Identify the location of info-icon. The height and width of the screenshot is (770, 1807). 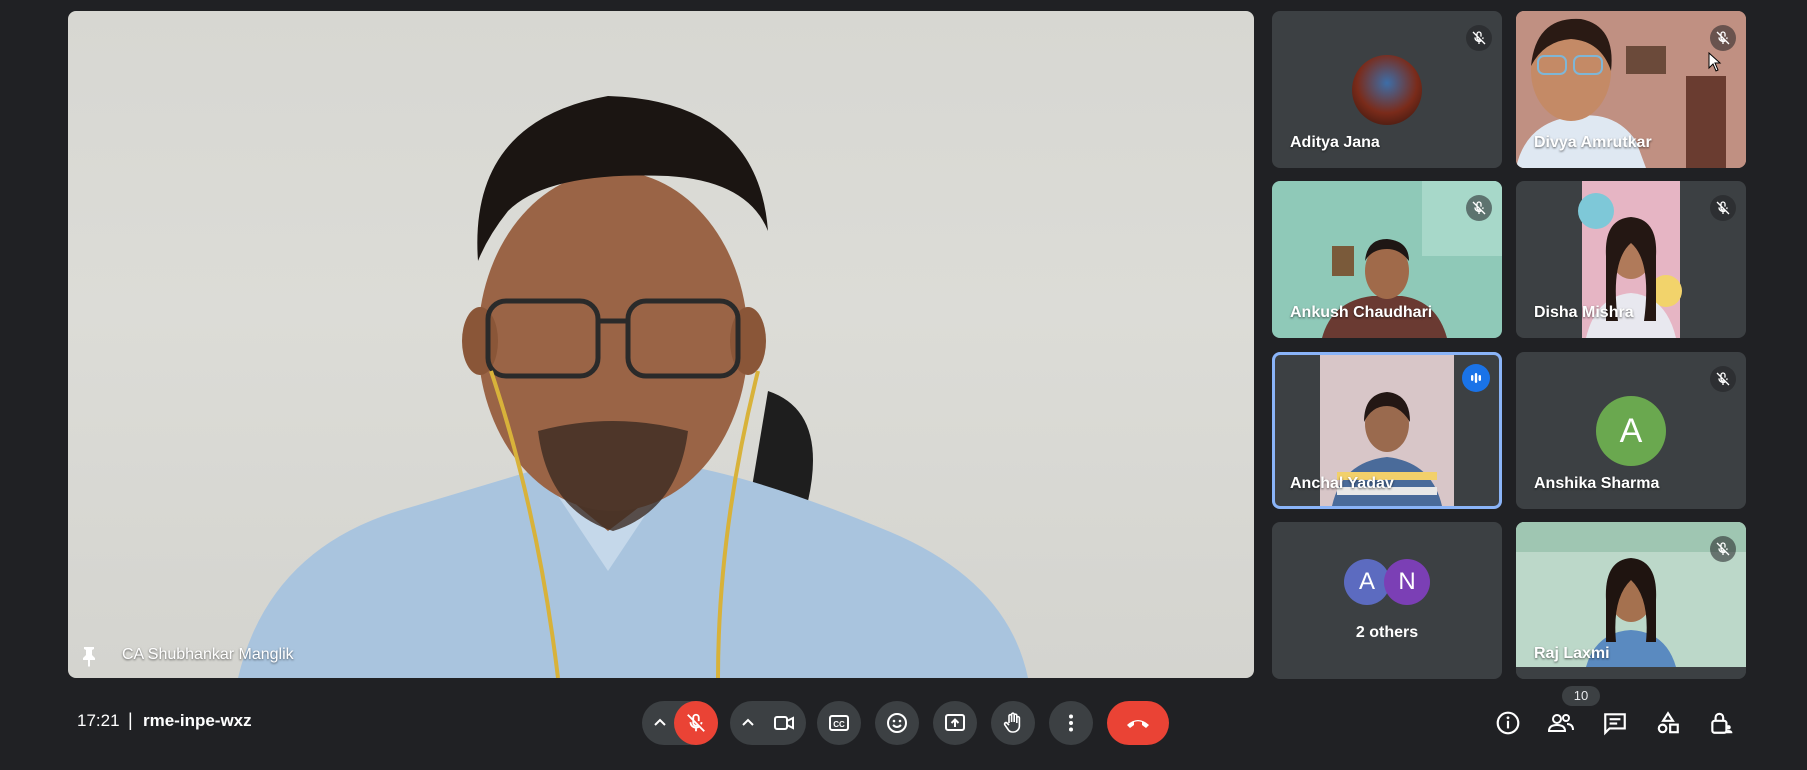
(1508, 723).